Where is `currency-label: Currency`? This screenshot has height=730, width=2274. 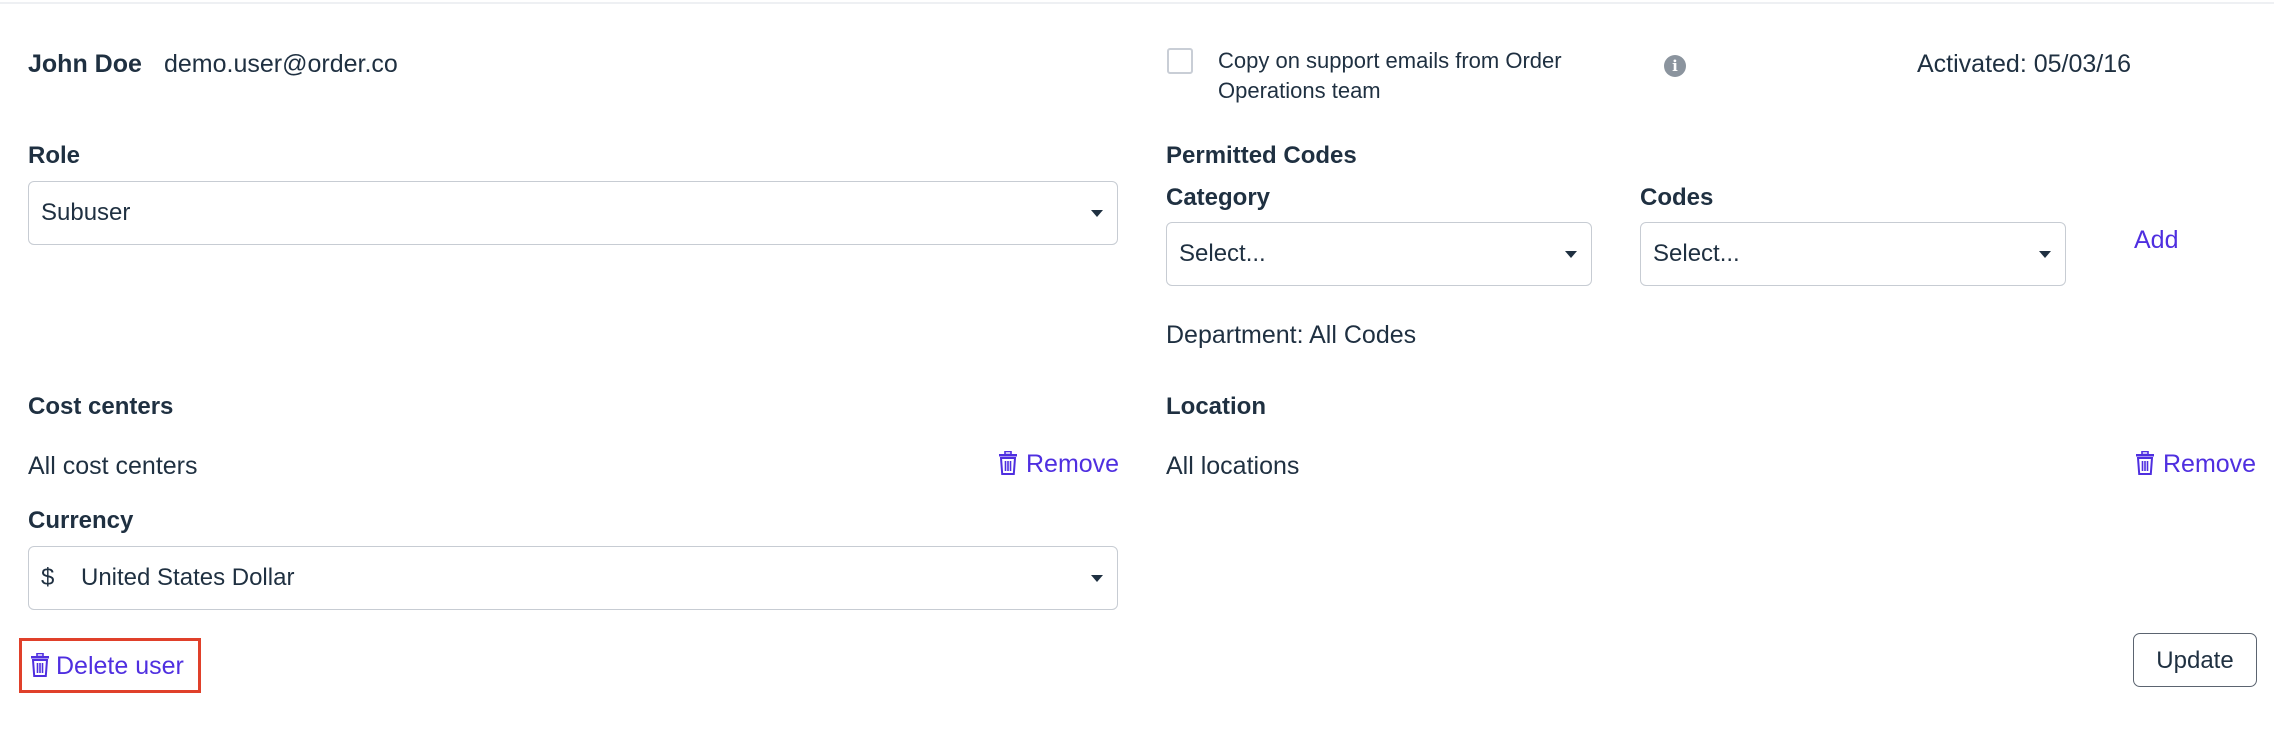
currency-label: Currency is located at coordinates (81, 520).